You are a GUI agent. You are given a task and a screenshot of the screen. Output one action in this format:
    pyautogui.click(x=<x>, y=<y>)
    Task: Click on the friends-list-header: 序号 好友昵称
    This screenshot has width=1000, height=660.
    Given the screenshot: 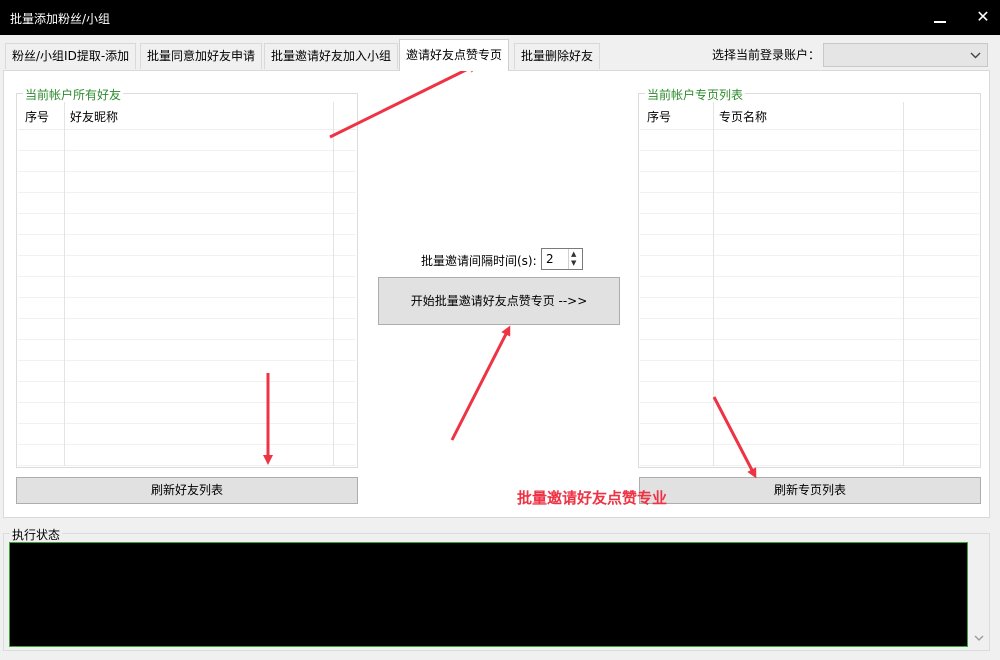 What is the action you would take?
    pyautogui.click(x=187, y=116)
    